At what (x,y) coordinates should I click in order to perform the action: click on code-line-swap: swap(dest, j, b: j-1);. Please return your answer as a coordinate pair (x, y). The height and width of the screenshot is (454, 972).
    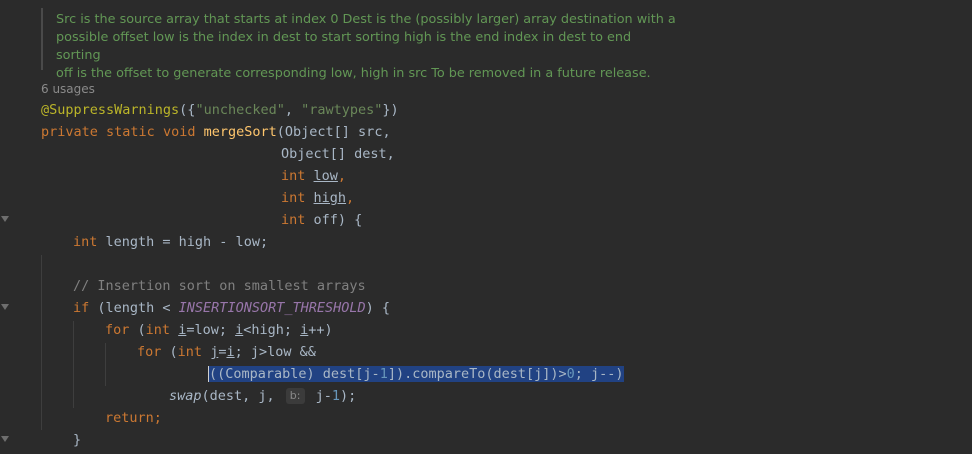
    Looking at the image, I should click on (262, 396).